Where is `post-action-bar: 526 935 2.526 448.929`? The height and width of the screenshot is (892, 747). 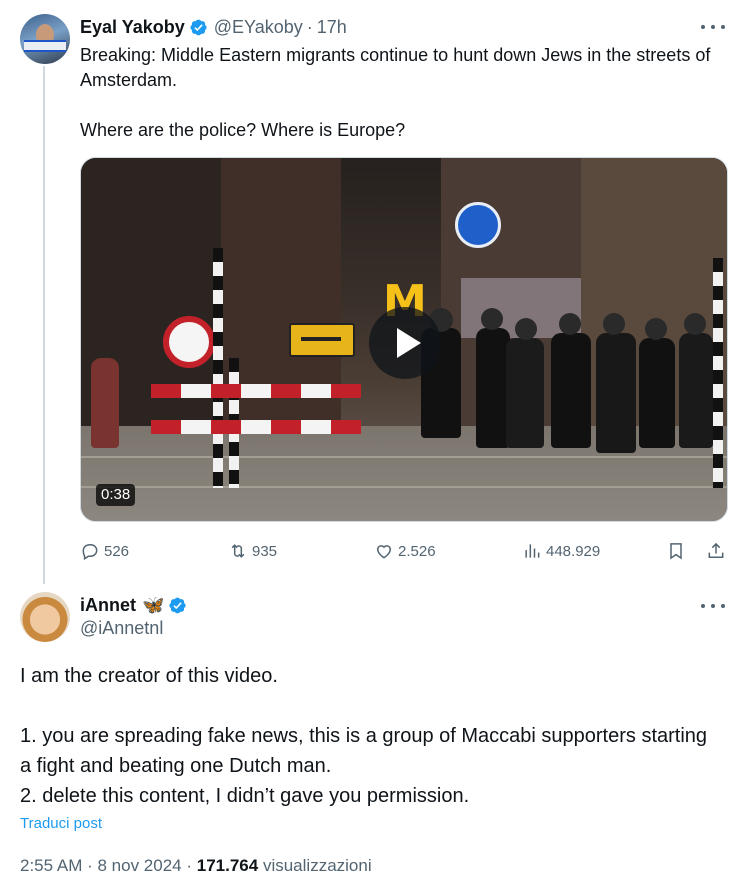
post-action-bar: 526 935 2.526 448.929 is located at coordinates (404, 551).